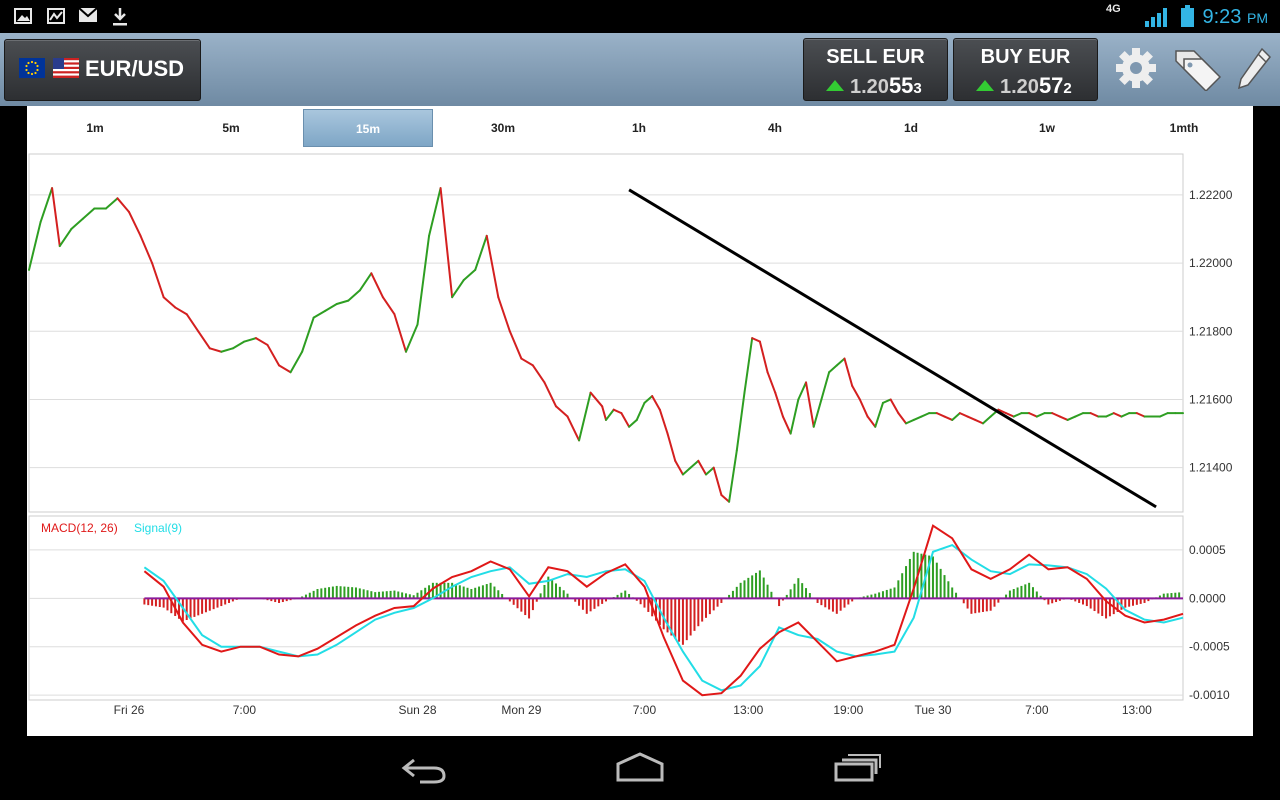 The image size is (1280, 800). Describe the element at coordinates (1211, 399) in the screenshot. I see `price-tick-label: 1.21600` at that location.